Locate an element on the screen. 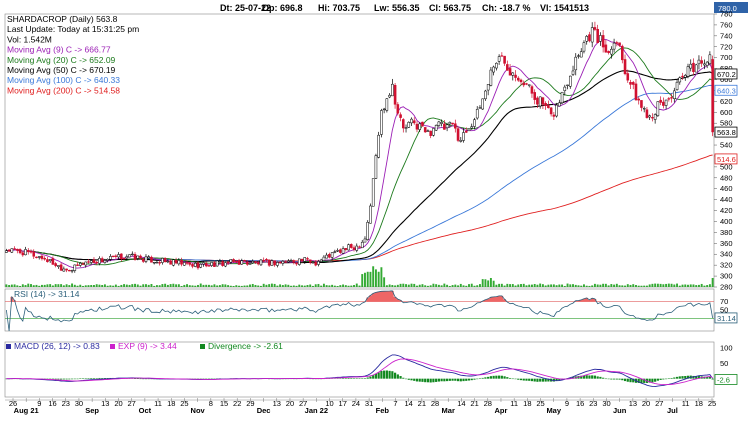  date-tick-label: 20 is located at coordinates (118, 403).